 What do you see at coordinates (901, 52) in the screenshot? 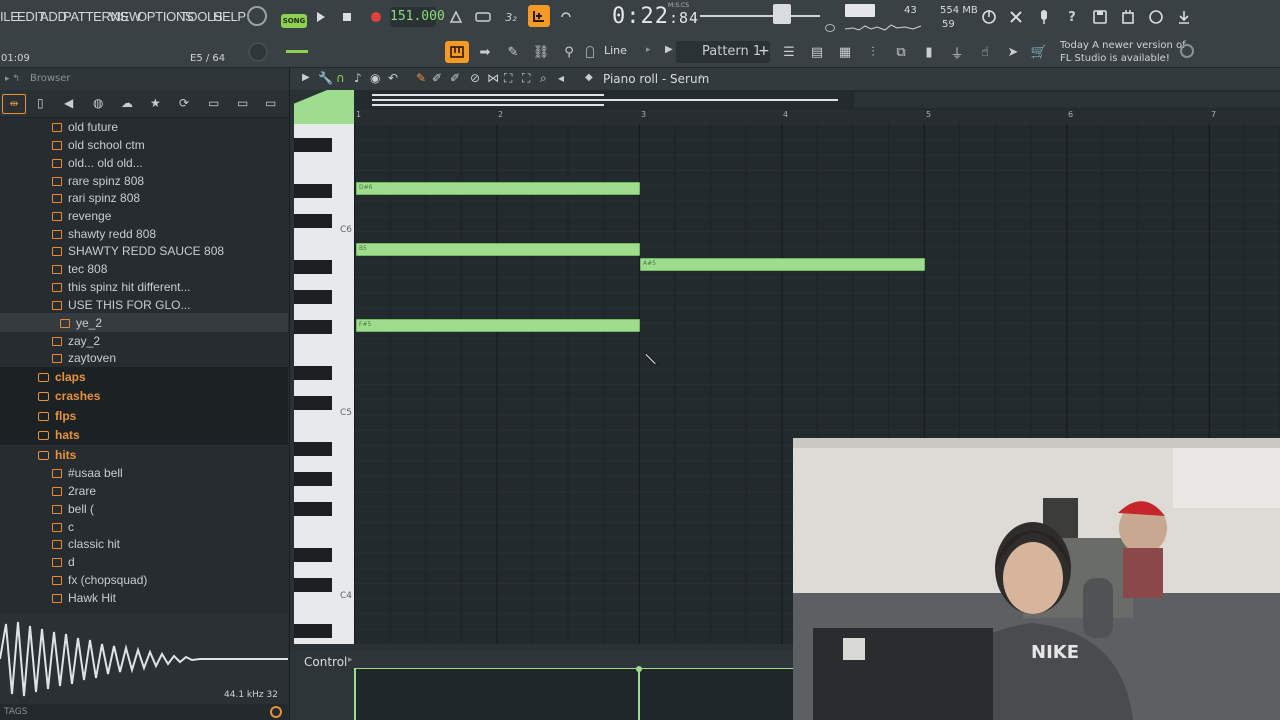
I see `plugin-picker-icon: ⧉` at bounding box center [901, 52].